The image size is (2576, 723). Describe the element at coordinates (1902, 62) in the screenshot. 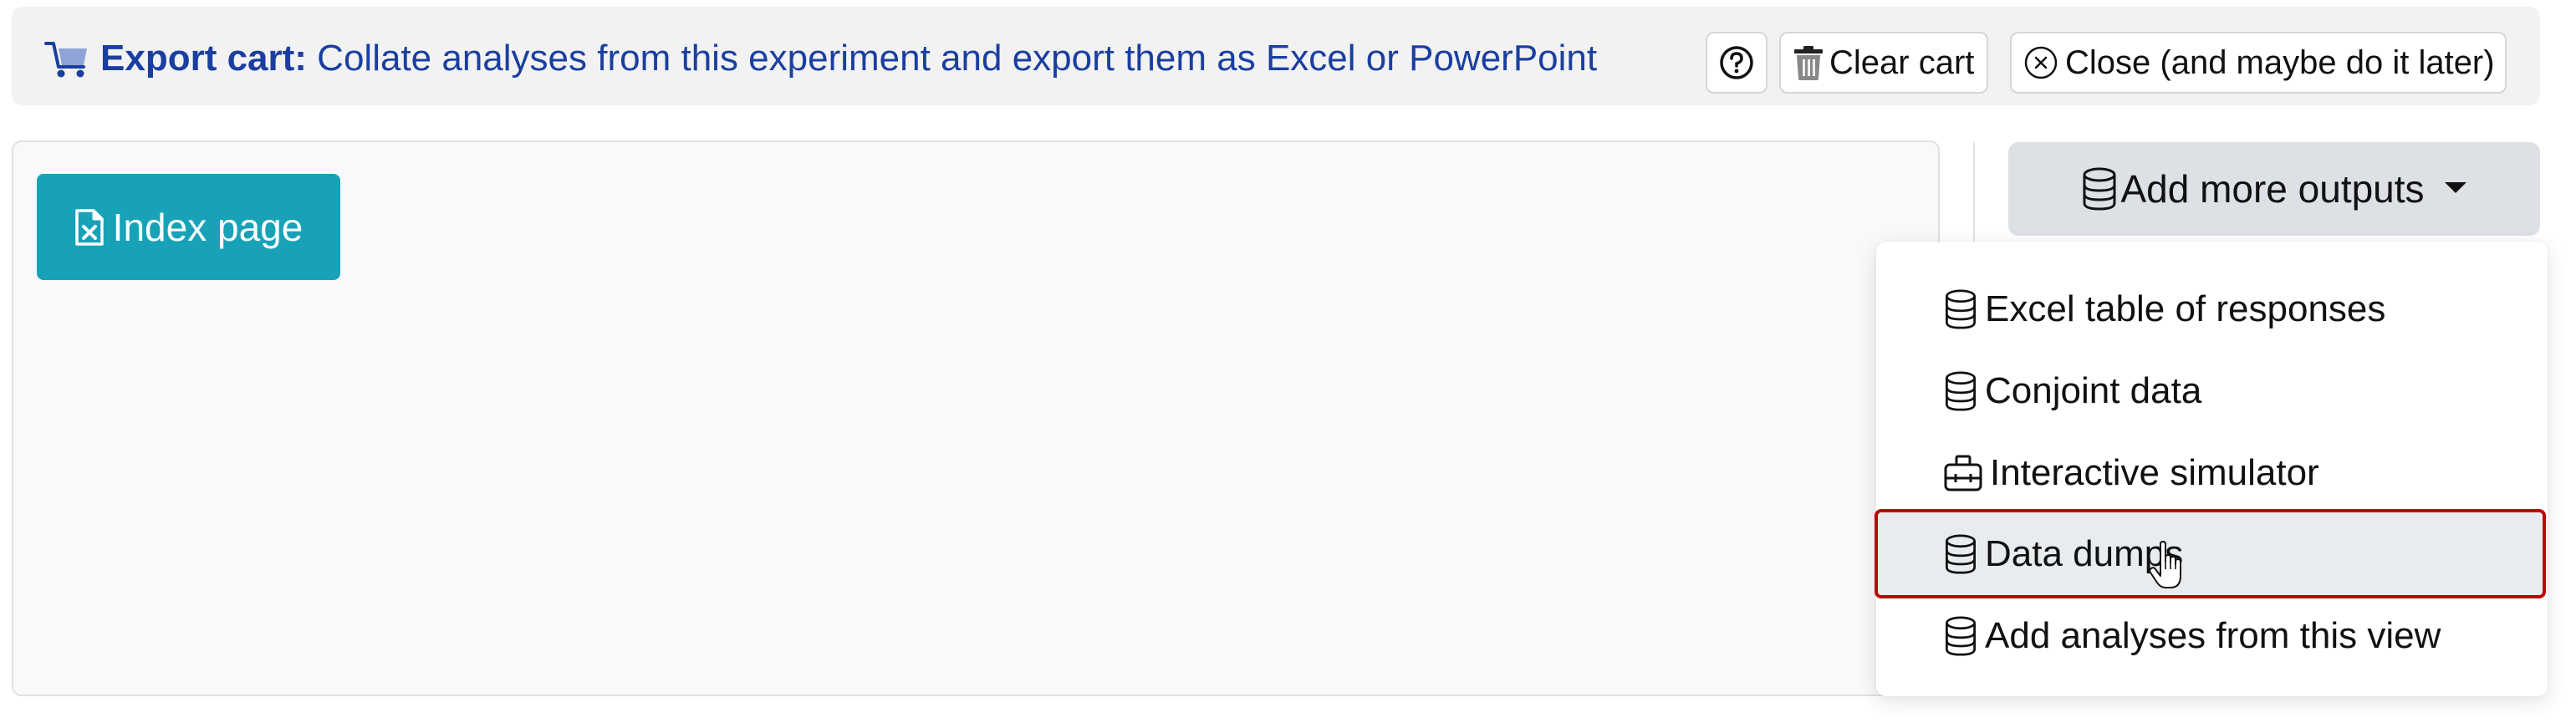

I see `clear-cart-label: Clear cart` at that location.